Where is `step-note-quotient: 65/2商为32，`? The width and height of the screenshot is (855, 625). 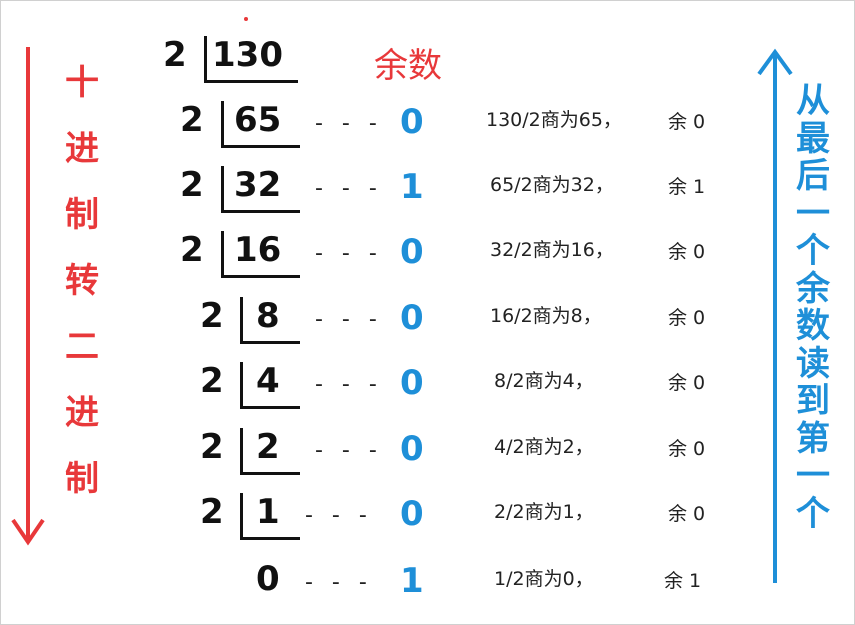 step-note-quotient: 65/2商为32， is located at coordinates (552, 185).